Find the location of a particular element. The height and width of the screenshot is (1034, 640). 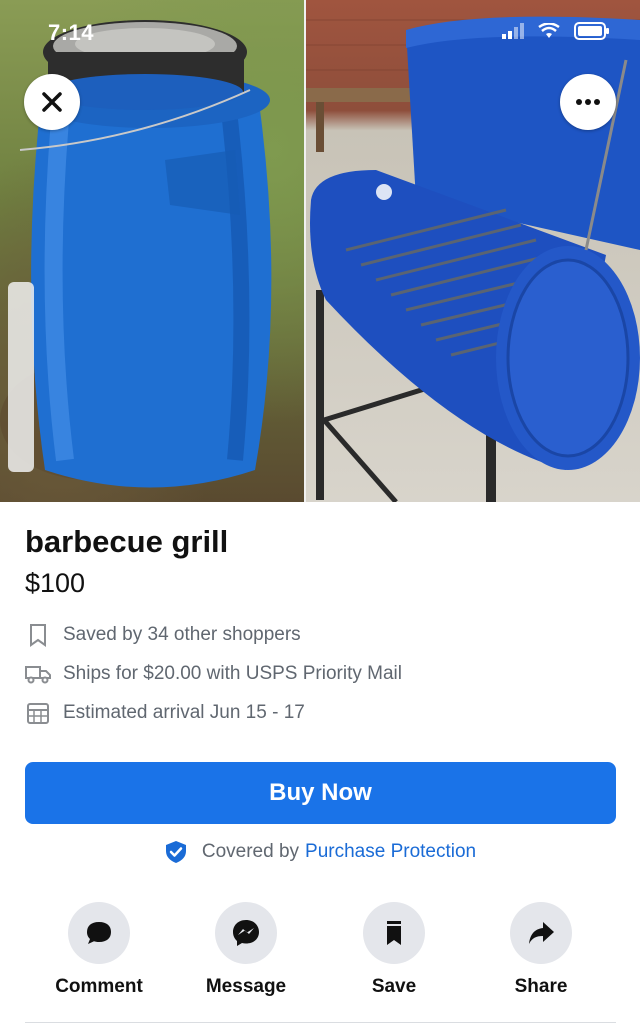

saved-count-row: Saved by 34 other shoppers is located at coordinates (163, 635).